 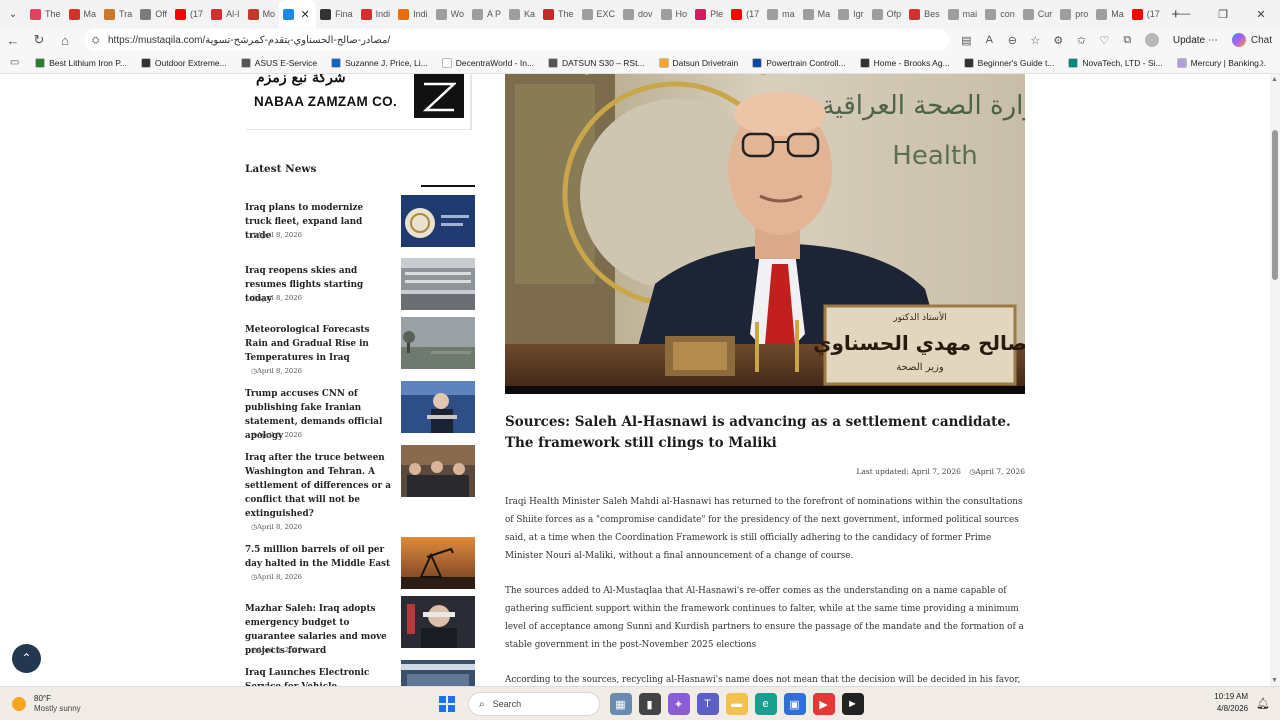 What do you see at coordinates (1185, 14) in the screenshot?
I see `minimize-icon: —` at bounding box center [1185, 14].